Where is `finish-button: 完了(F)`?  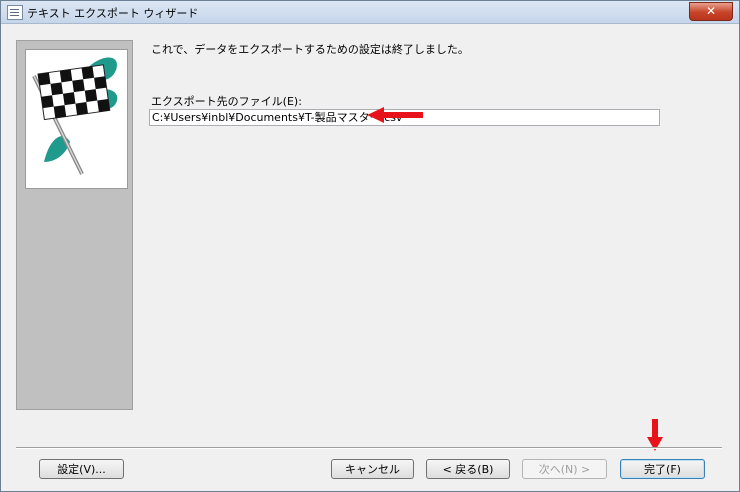 finish-button: 完了(F) is located at coordinates (662, 469).